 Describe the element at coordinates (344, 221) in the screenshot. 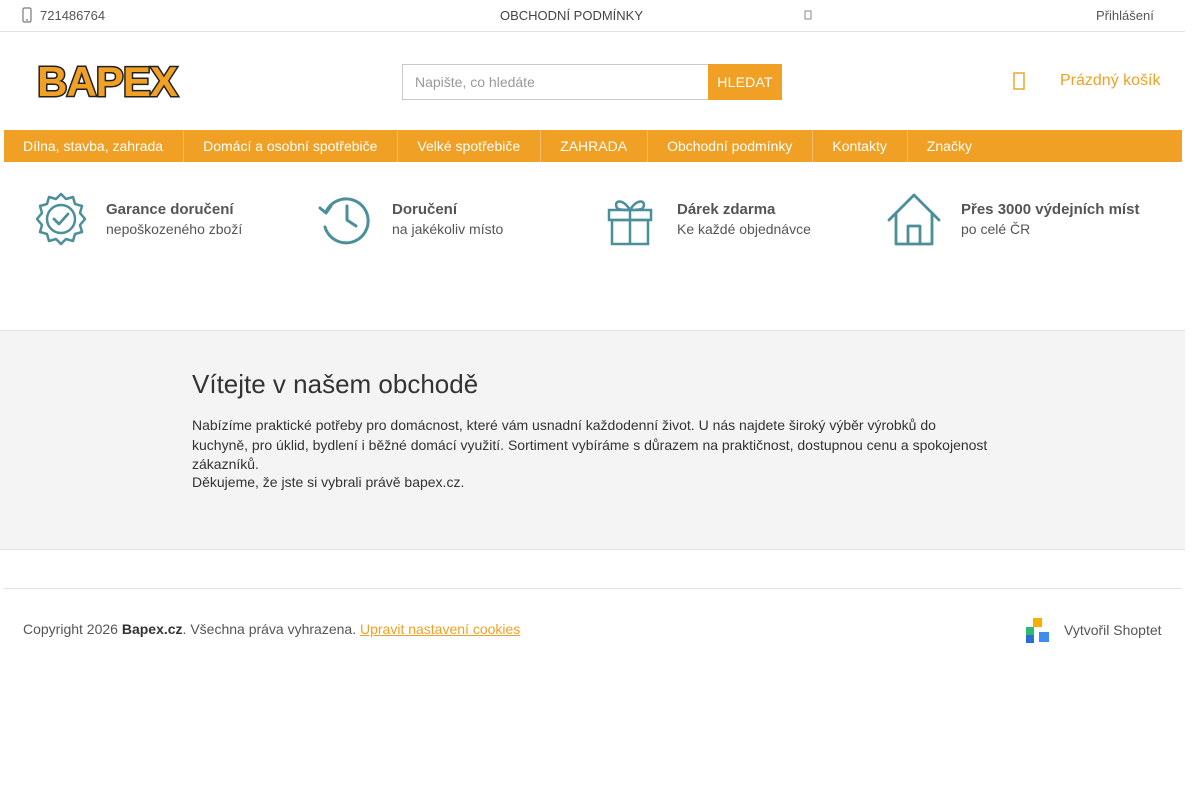

I see `clock-icon` at that location.